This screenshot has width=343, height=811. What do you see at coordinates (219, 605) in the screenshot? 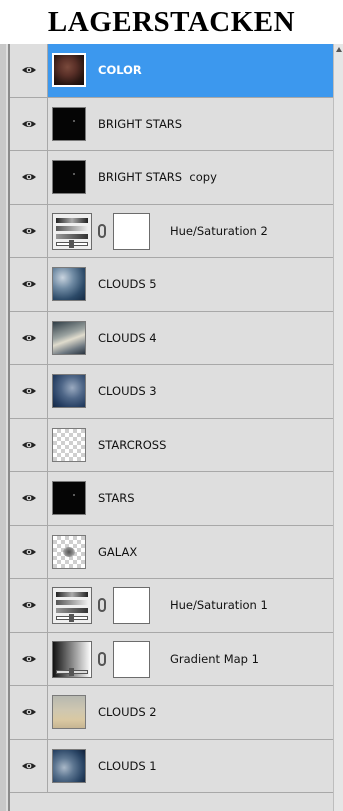
I see `layer-name: Hue/Saturation 1` at bounding box center [219, 605].